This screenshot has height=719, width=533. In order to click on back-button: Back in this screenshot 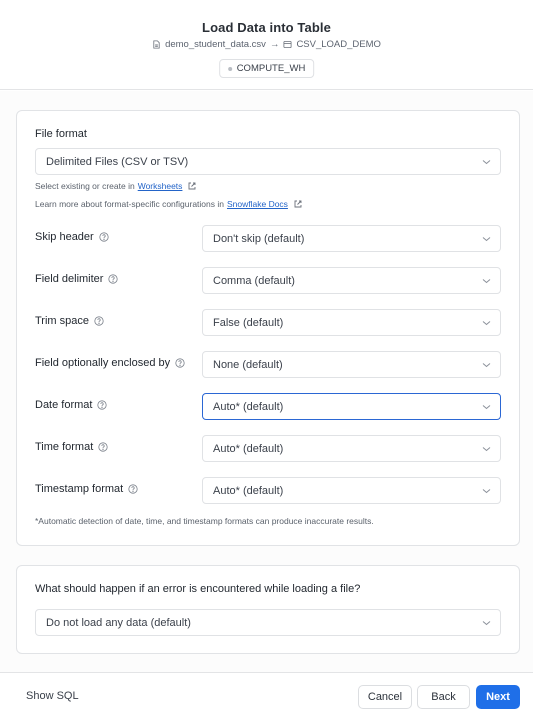, I will do `click(443, 697)`.